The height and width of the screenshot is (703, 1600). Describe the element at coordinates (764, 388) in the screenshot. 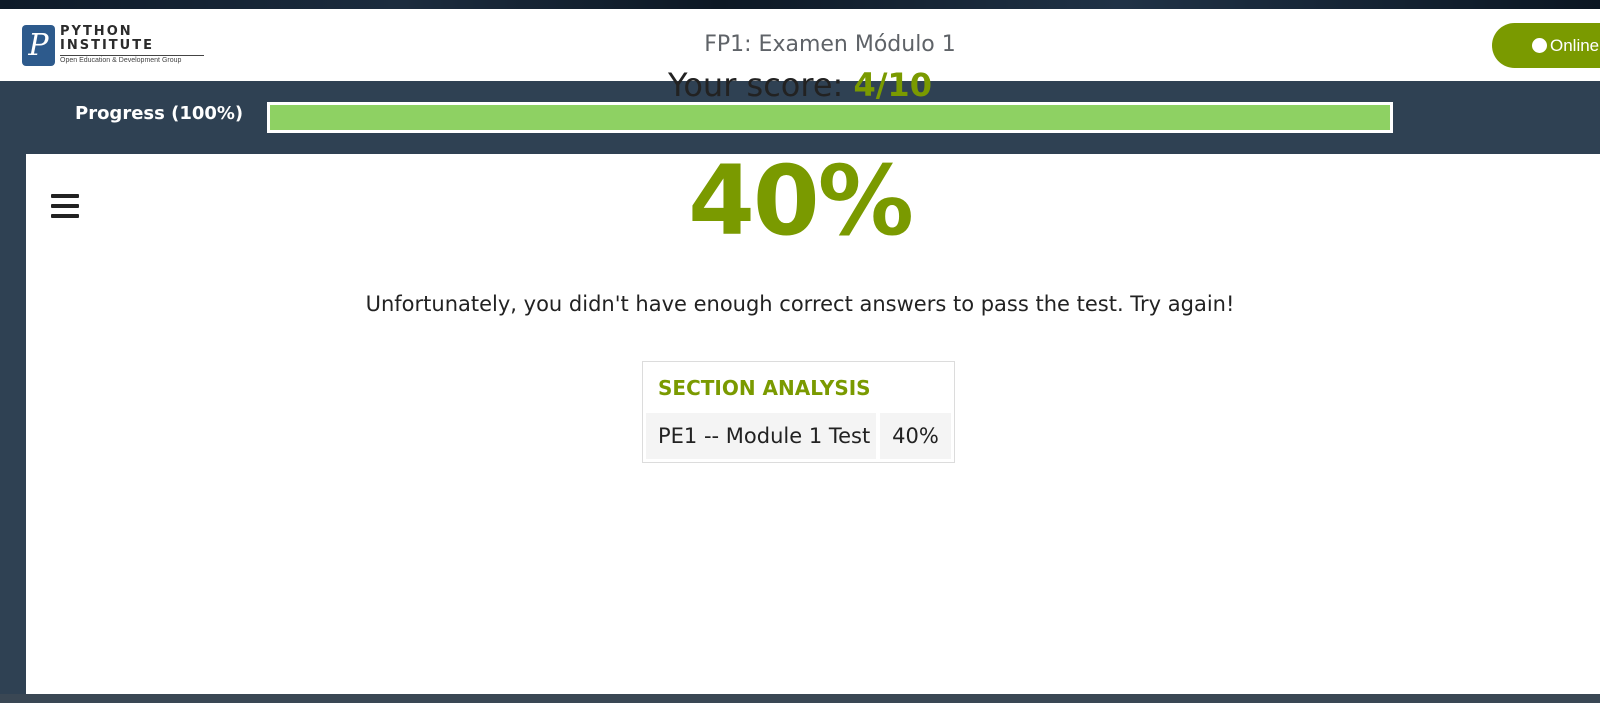

I see `section-analysis-title: SECTION ANALYSIS` at that location.